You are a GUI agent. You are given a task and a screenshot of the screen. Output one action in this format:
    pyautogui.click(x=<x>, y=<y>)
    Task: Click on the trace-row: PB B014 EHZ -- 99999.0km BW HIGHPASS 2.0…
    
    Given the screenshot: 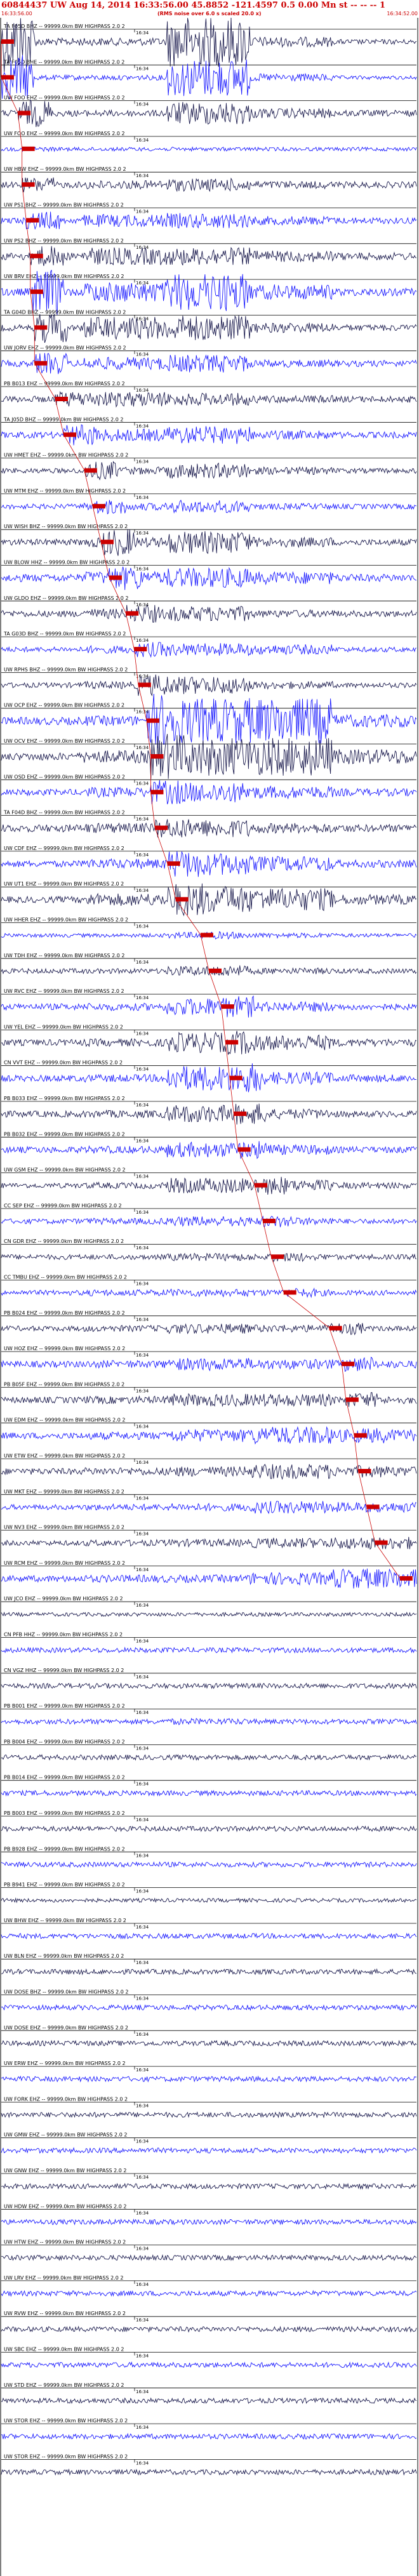 What is the action you would take?
    pyautogui.click(x=209, y=1786)
    